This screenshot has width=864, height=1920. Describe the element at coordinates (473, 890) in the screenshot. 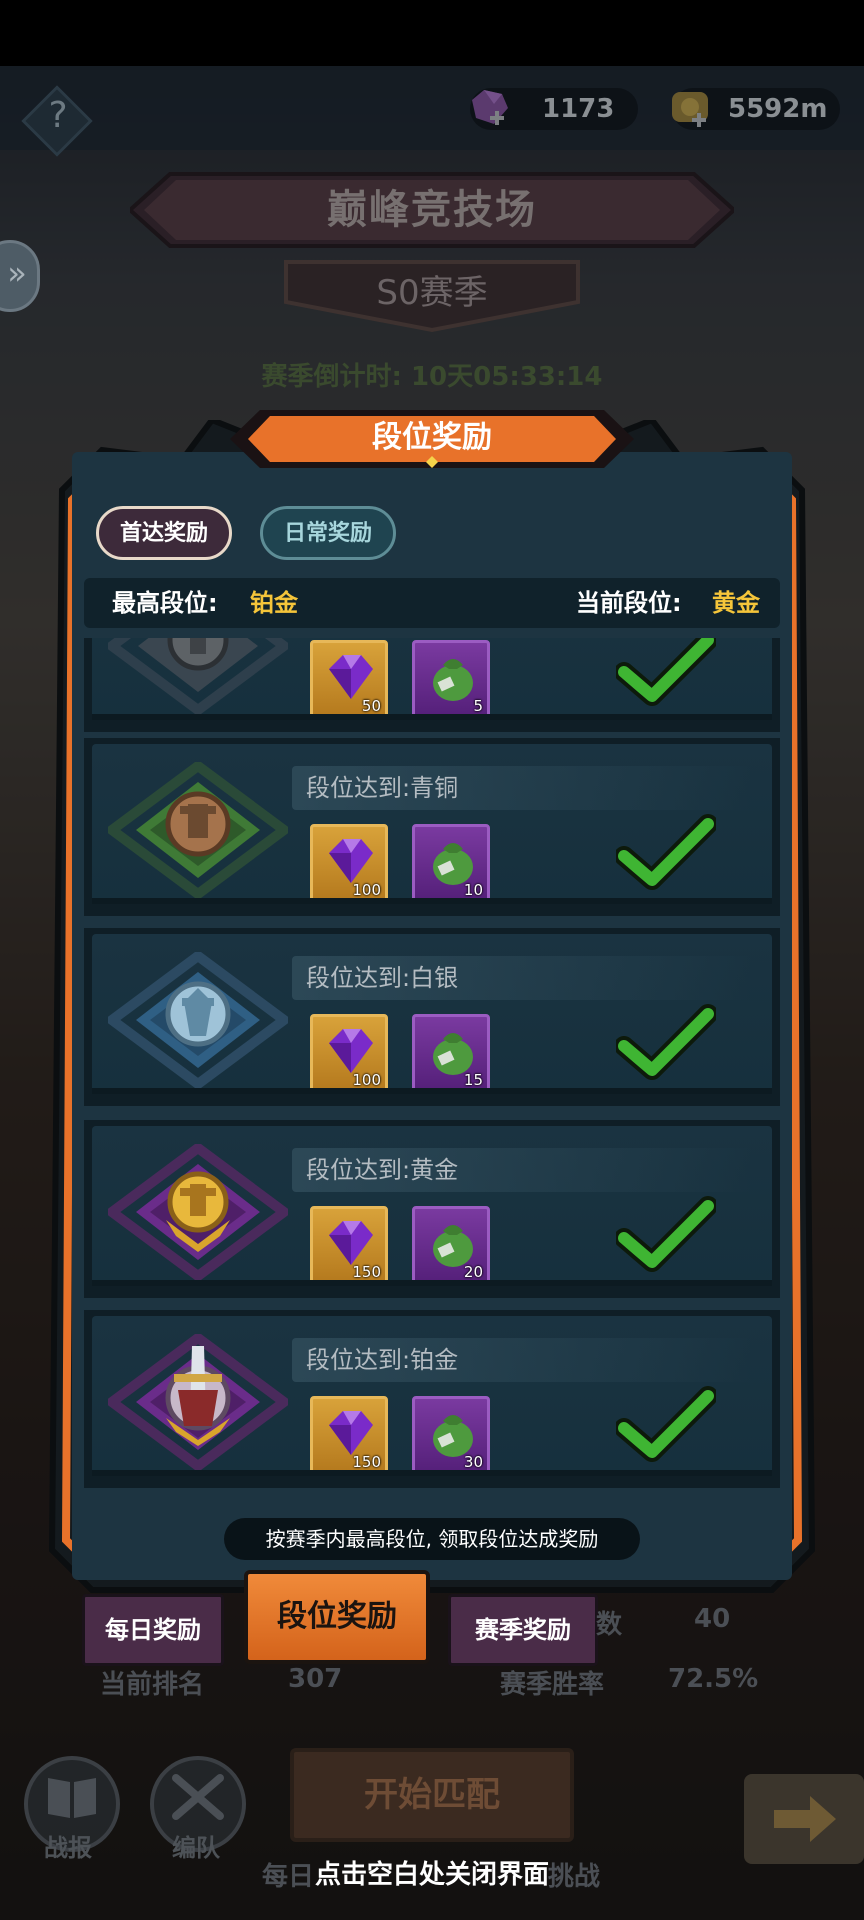

I see `bag-reward-count: 10` at that location.